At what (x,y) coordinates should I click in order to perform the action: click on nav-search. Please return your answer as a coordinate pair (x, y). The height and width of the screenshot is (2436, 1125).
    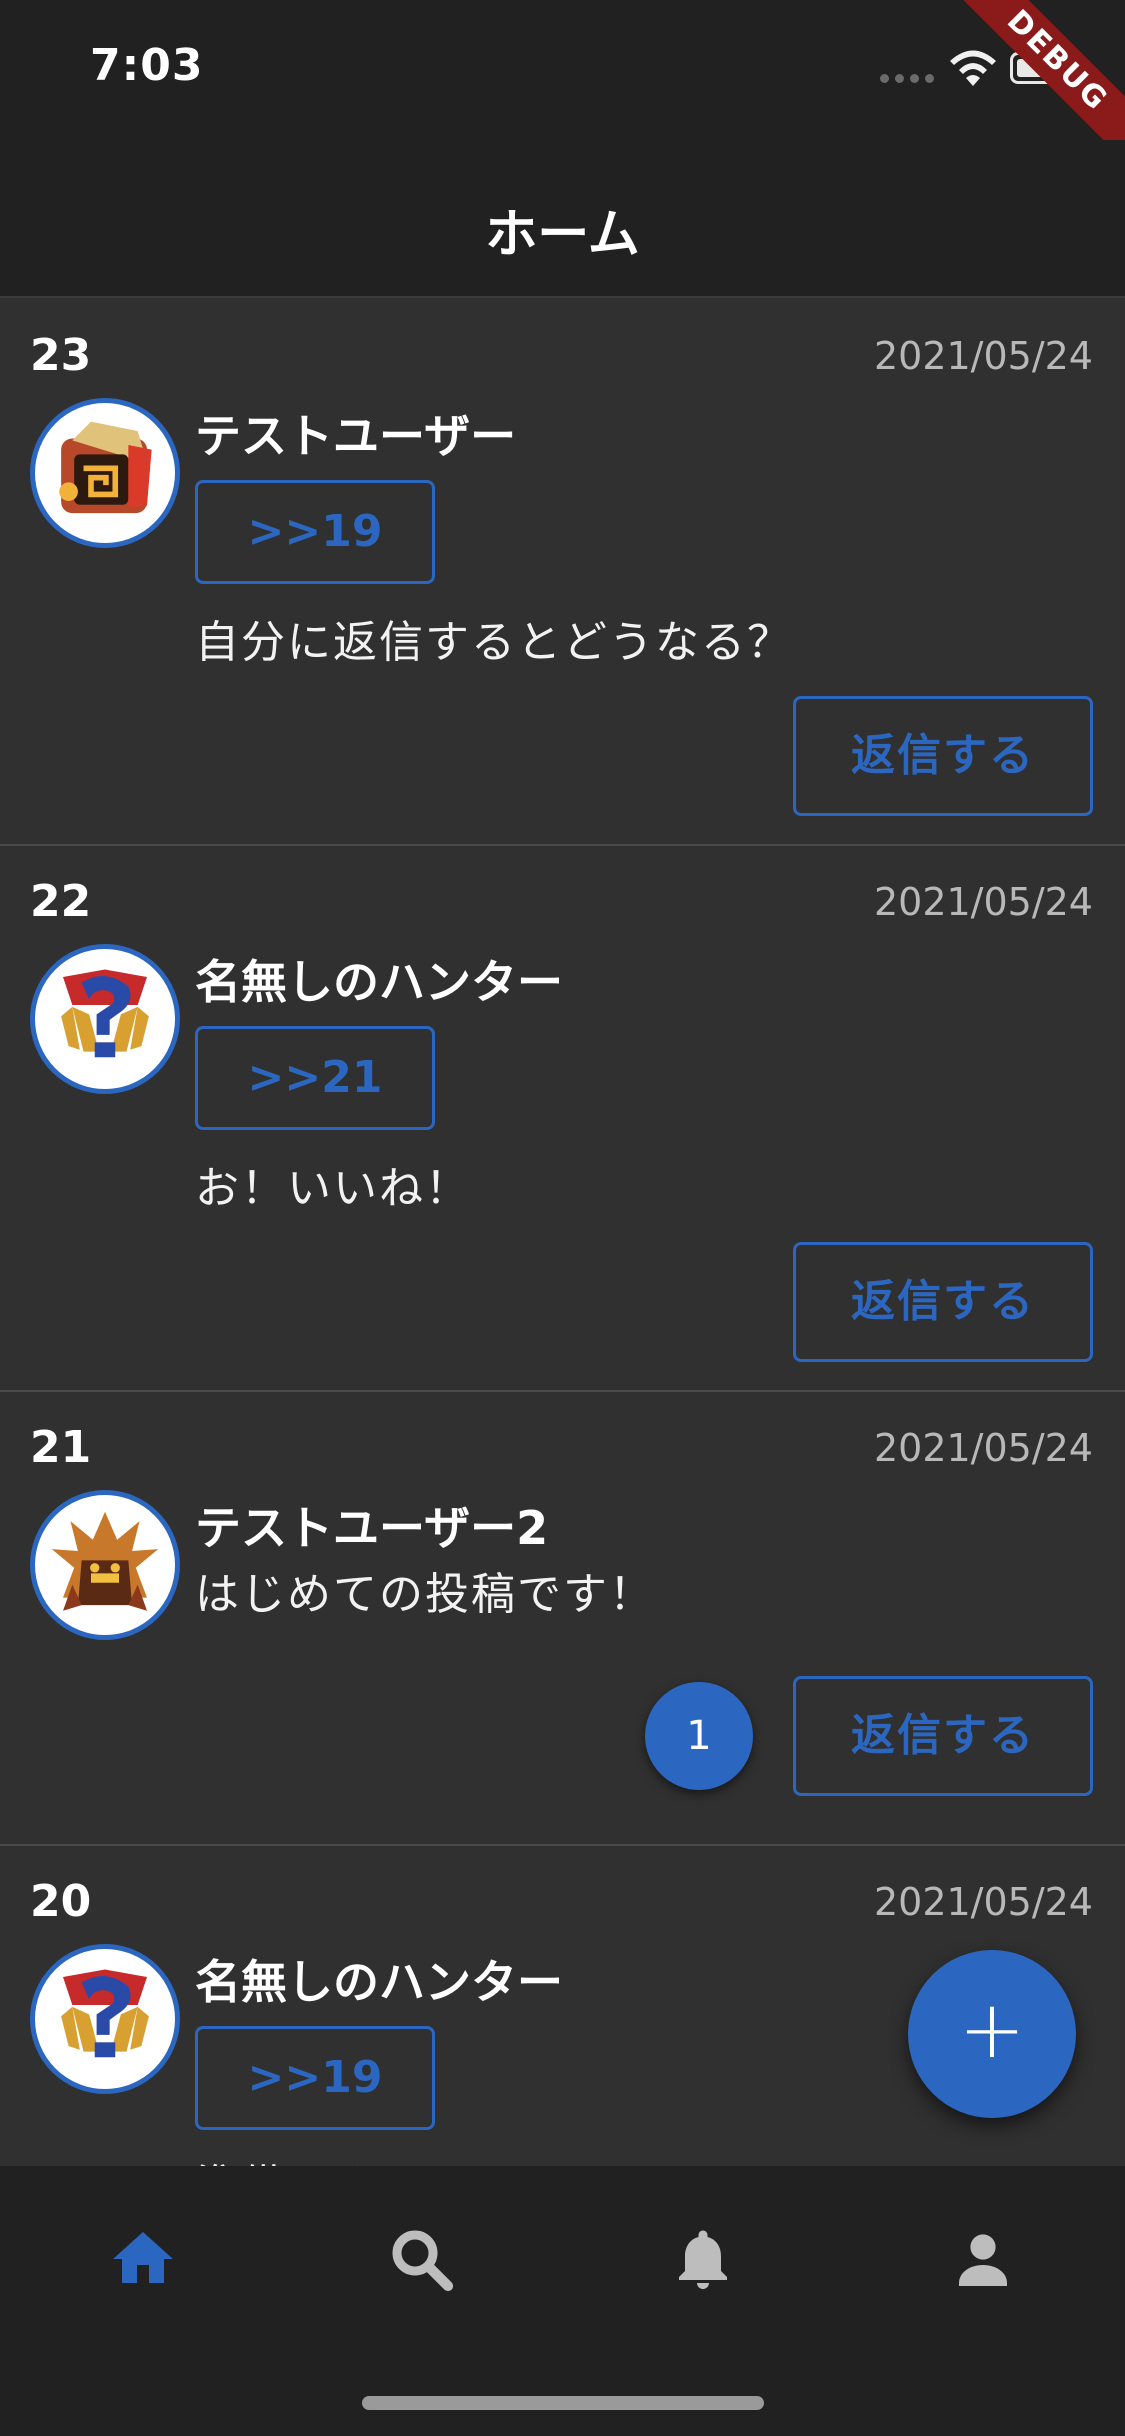
    Looking at the image, I should click on (421, 2259).